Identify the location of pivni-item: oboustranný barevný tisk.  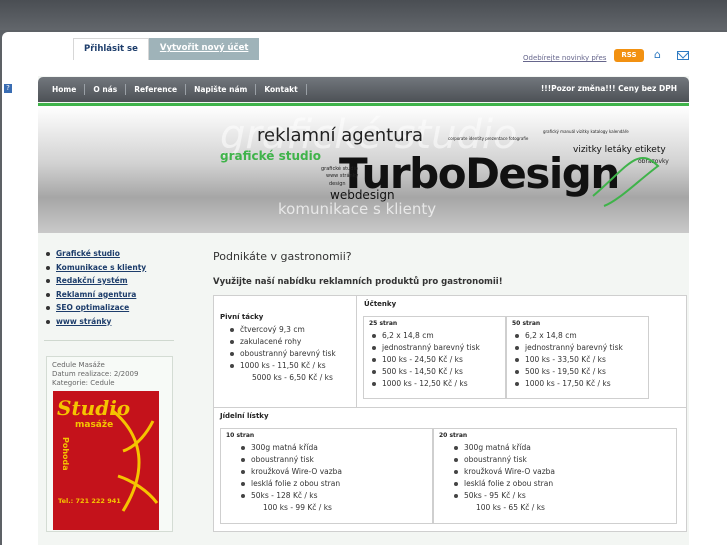
(289, 354).